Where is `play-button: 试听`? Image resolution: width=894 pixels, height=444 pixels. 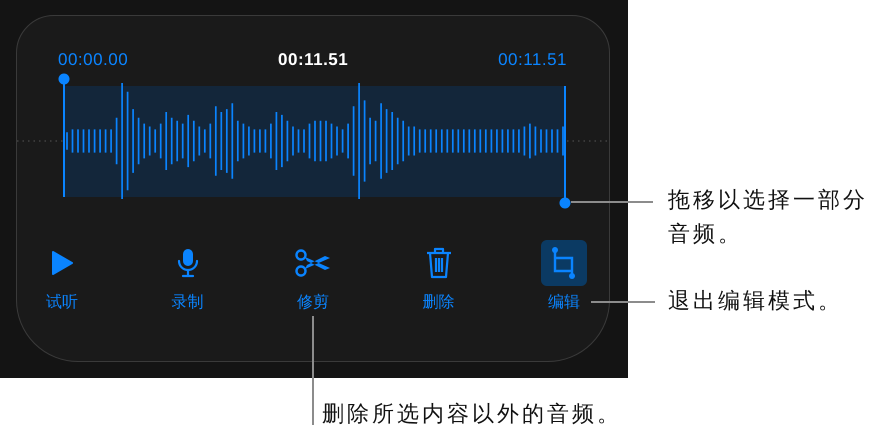
play-button: 试听 is located at coordinates (62, 276).